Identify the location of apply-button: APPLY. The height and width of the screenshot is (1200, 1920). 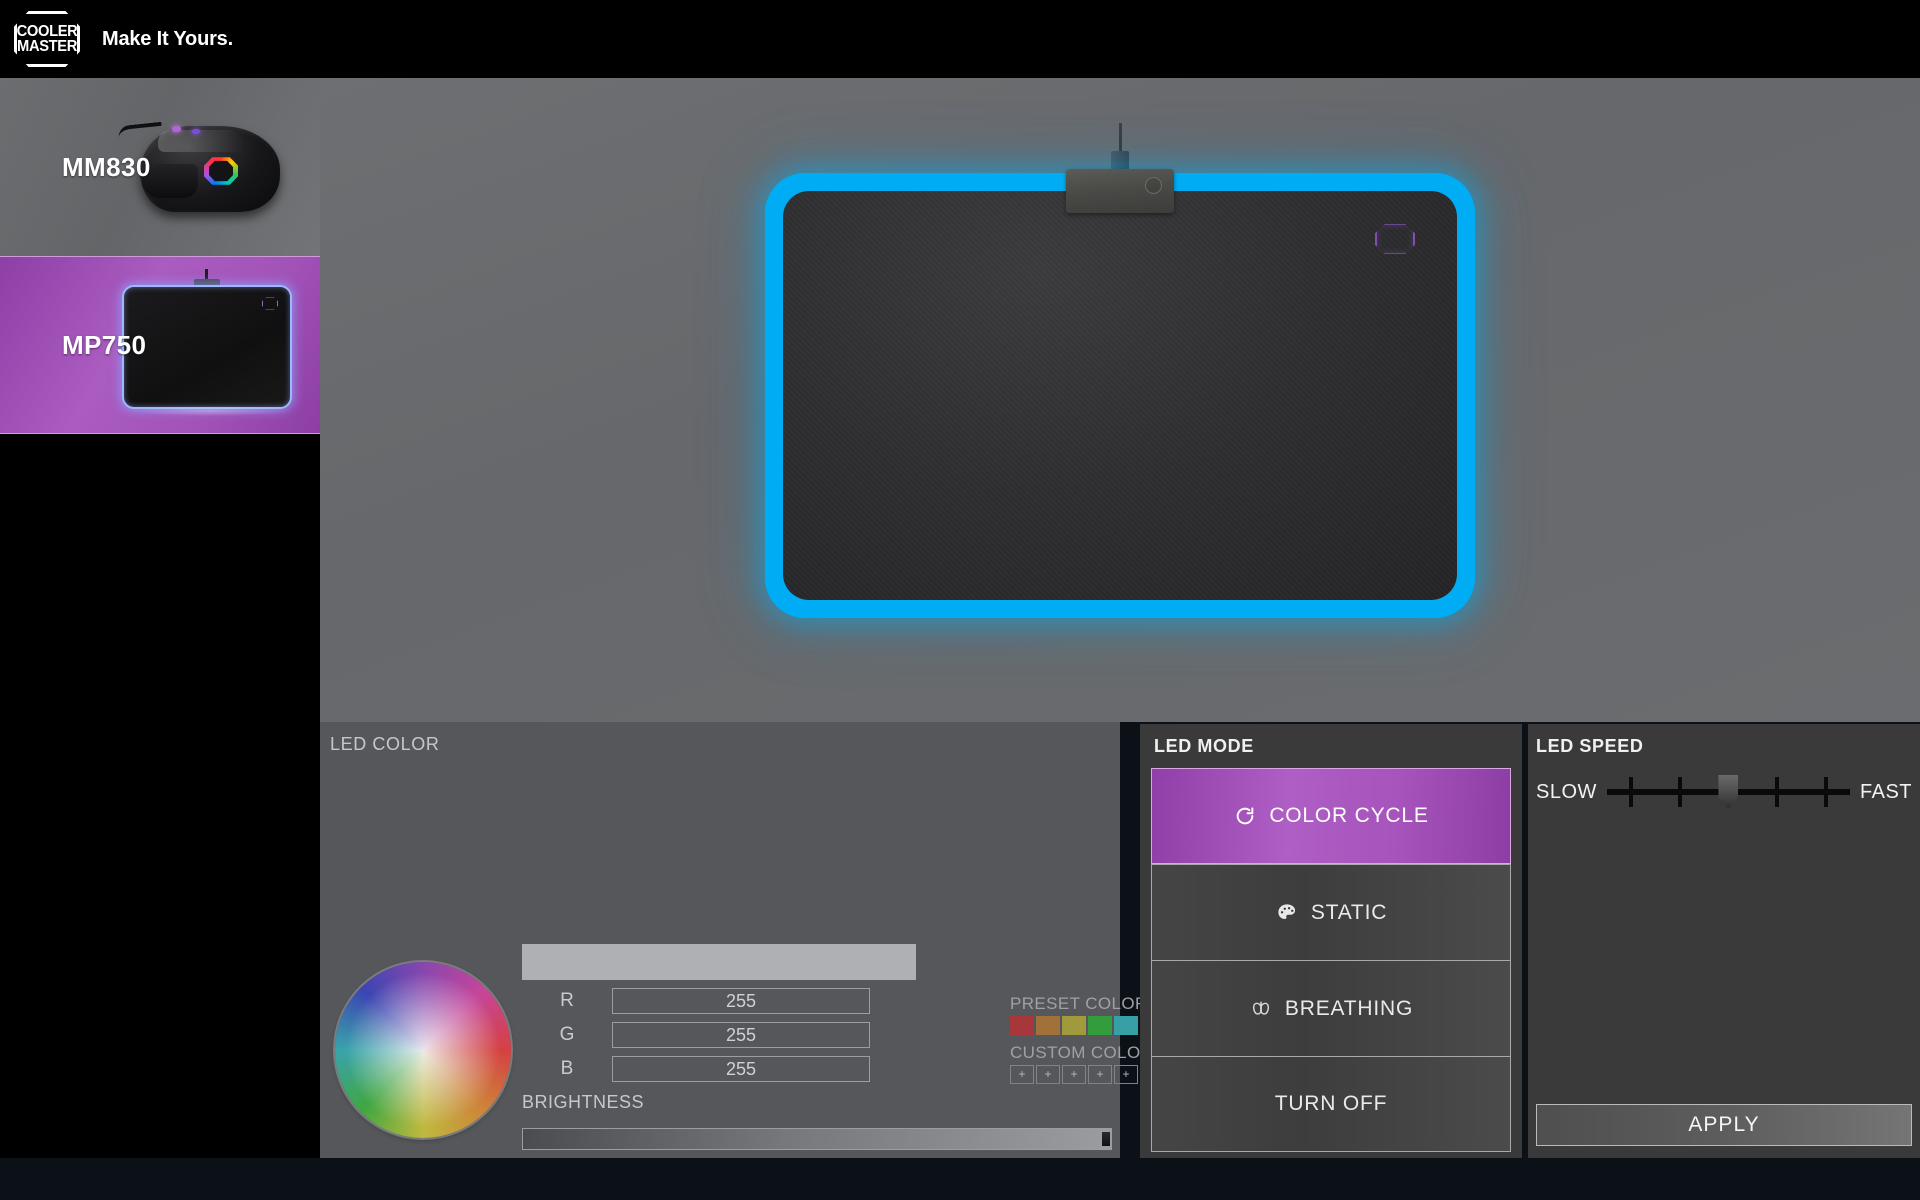
(1724, 1125).